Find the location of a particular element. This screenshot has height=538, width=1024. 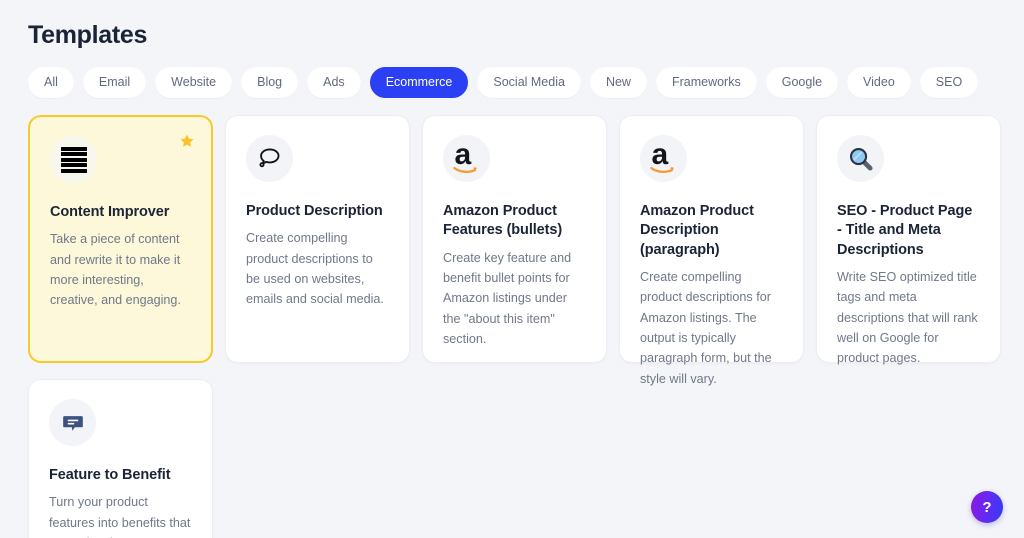

message-icon is located at coordinates (72, 423).